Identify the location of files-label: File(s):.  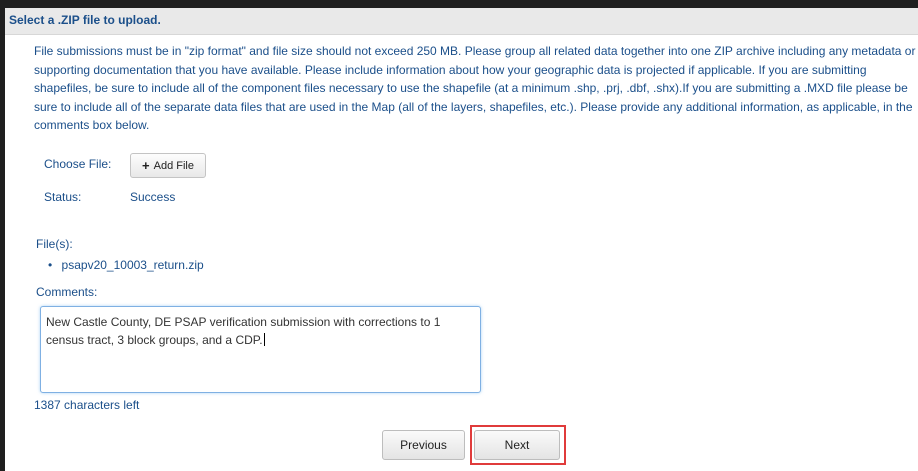
(54, 244).